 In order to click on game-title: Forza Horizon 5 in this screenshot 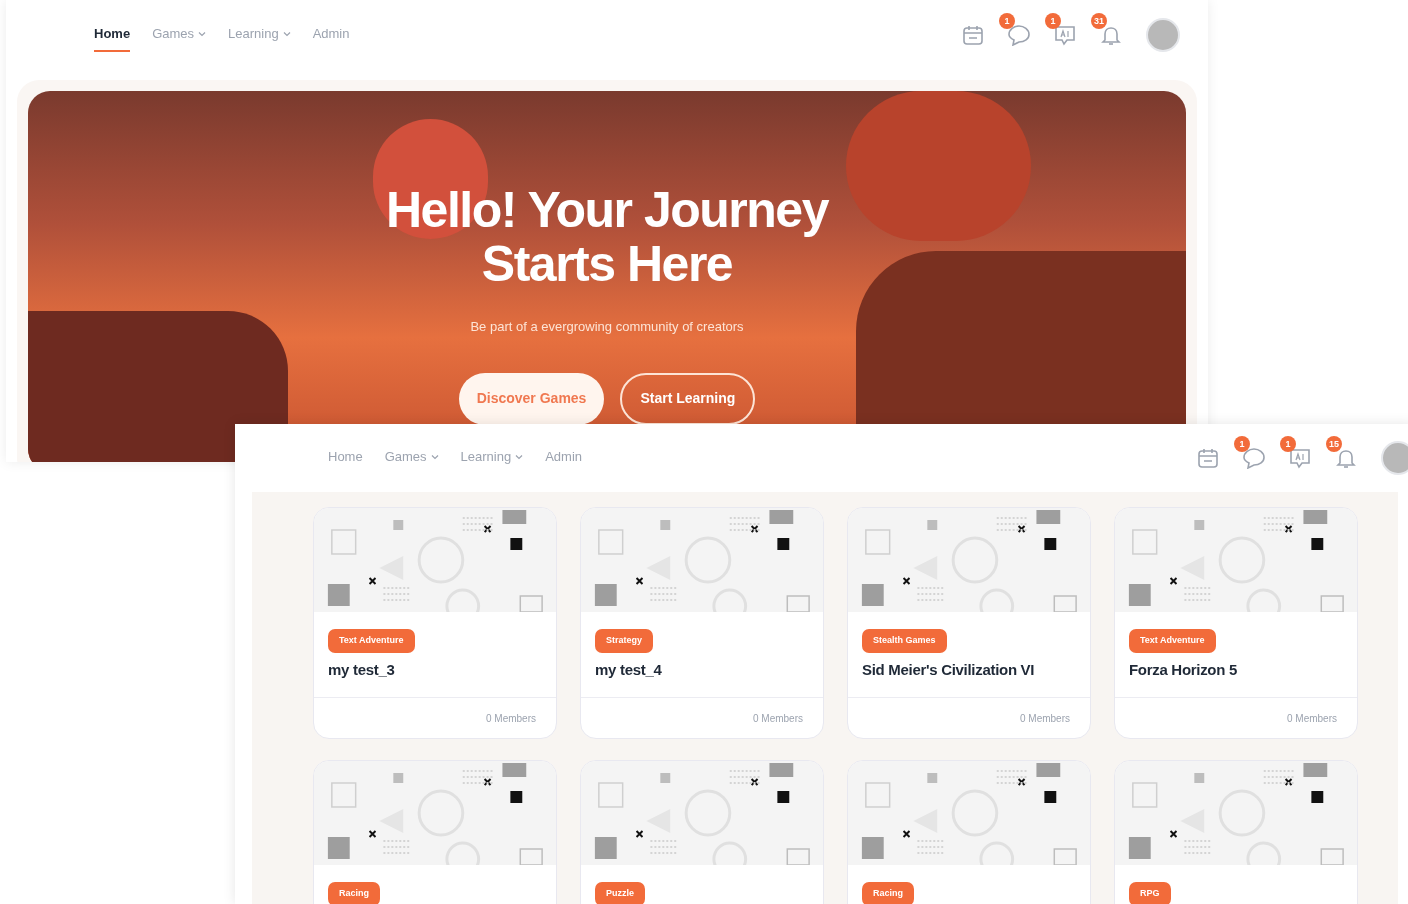, I will do `click(1183, 669)`.